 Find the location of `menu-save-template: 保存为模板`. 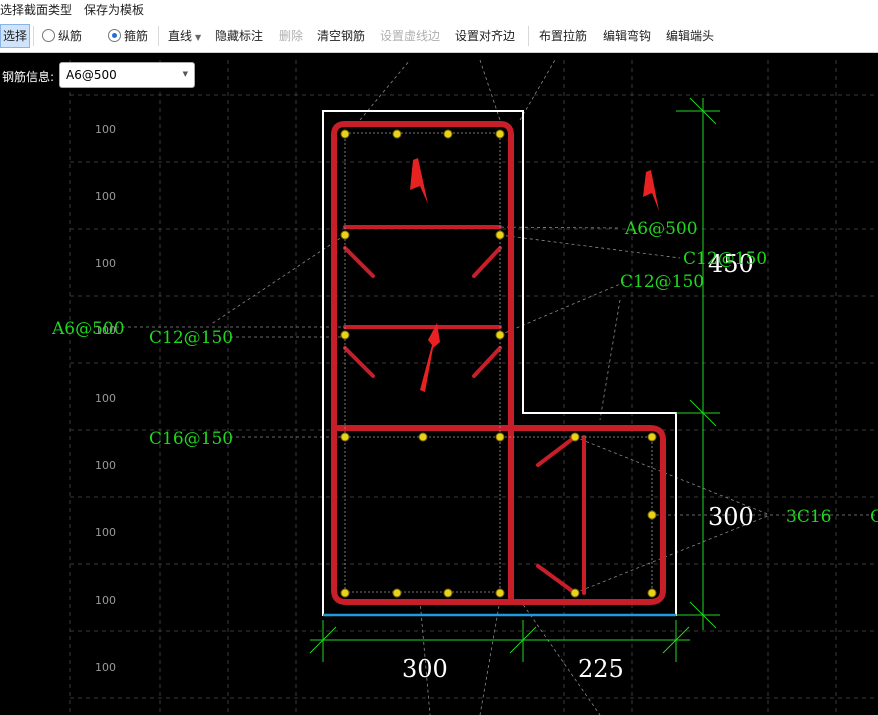

menu-save-template: 保存为模板 is located at coordinates (114, 9).